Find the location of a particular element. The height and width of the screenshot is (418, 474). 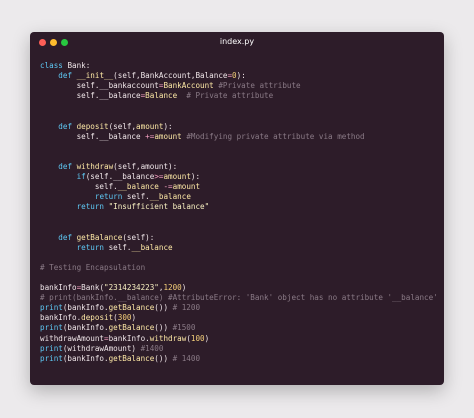

code-keyword: class is located at coordinates (54, 65).